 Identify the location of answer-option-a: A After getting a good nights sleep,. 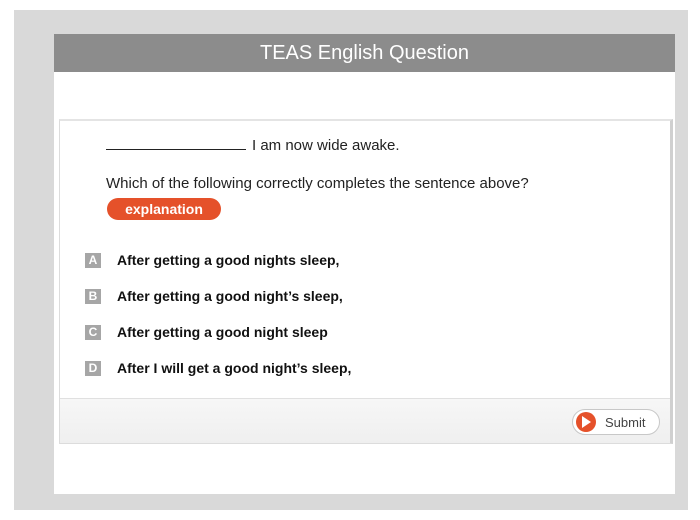
(212, 260).